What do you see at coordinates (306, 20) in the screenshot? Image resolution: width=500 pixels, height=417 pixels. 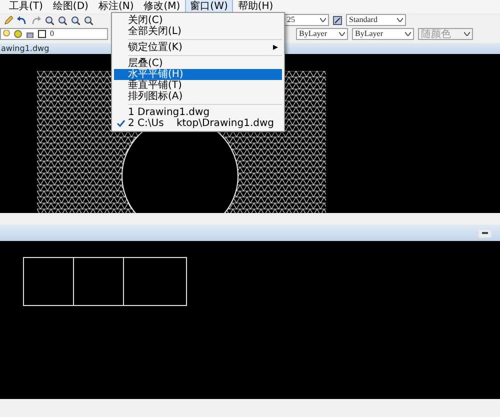 I see `dropdown-field: 25` at bounding box center [306, 20].